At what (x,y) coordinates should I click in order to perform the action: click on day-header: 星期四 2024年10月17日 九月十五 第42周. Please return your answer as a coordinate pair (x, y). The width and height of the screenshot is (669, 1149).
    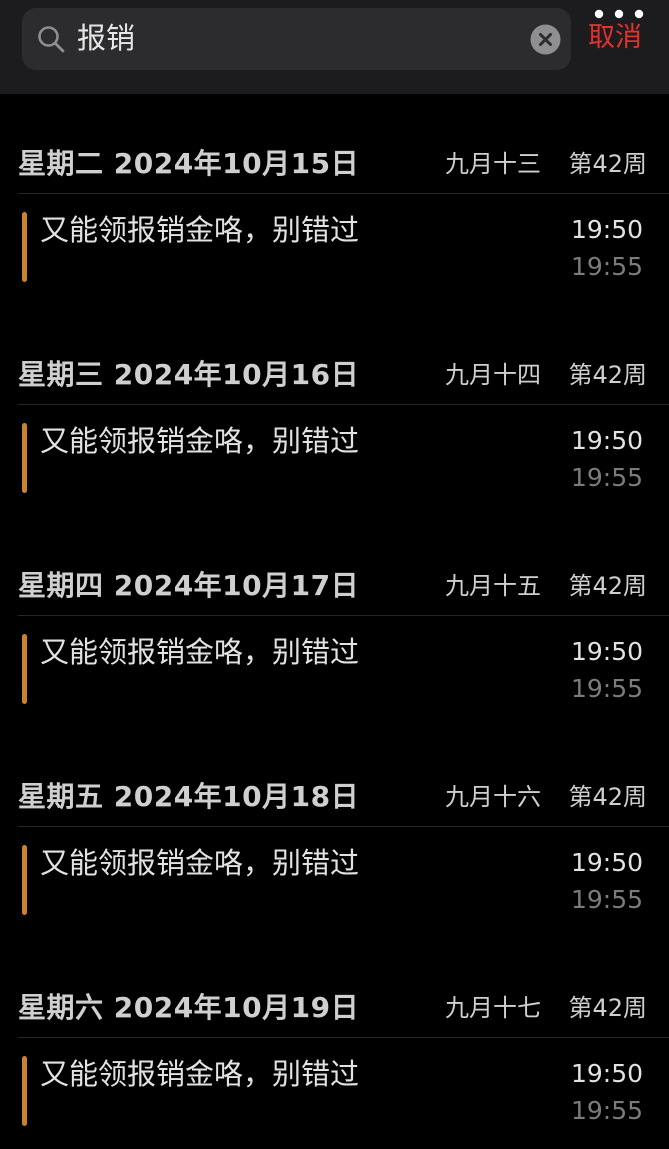
    Looking at the image, I should click on (332, 586).